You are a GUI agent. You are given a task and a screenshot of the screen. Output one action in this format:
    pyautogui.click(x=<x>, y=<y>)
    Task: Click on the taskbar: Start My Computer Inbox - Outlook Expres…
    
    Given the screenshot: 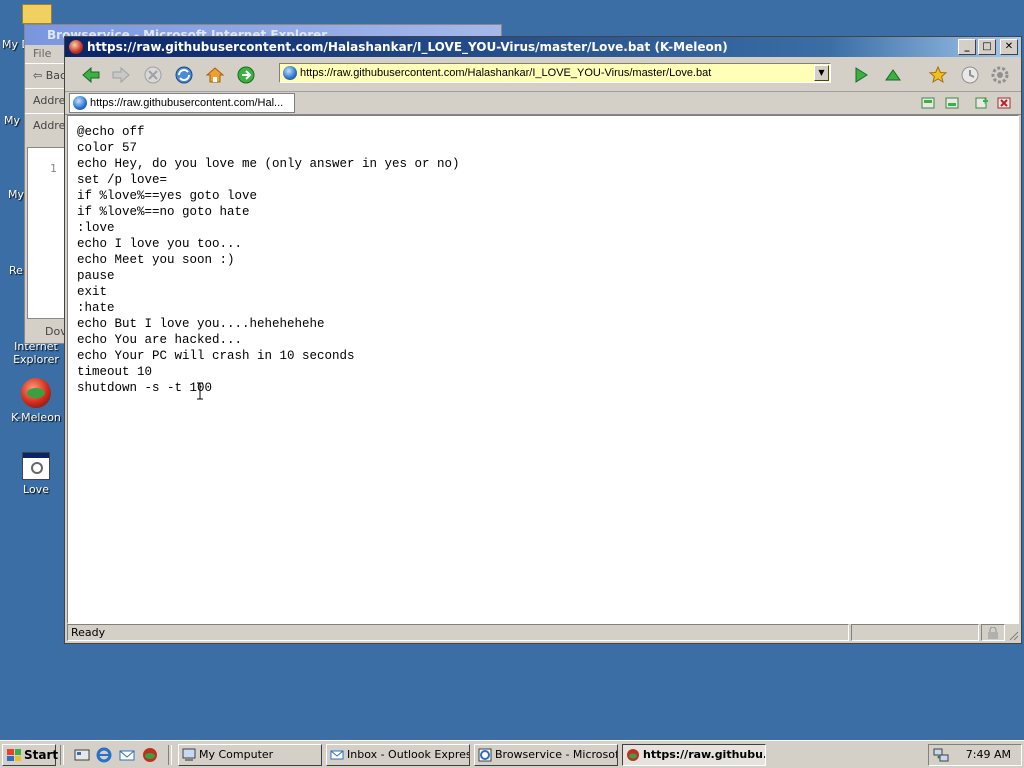 What is the action you would take?
    pyautogui.click(x=512, y=754)
    